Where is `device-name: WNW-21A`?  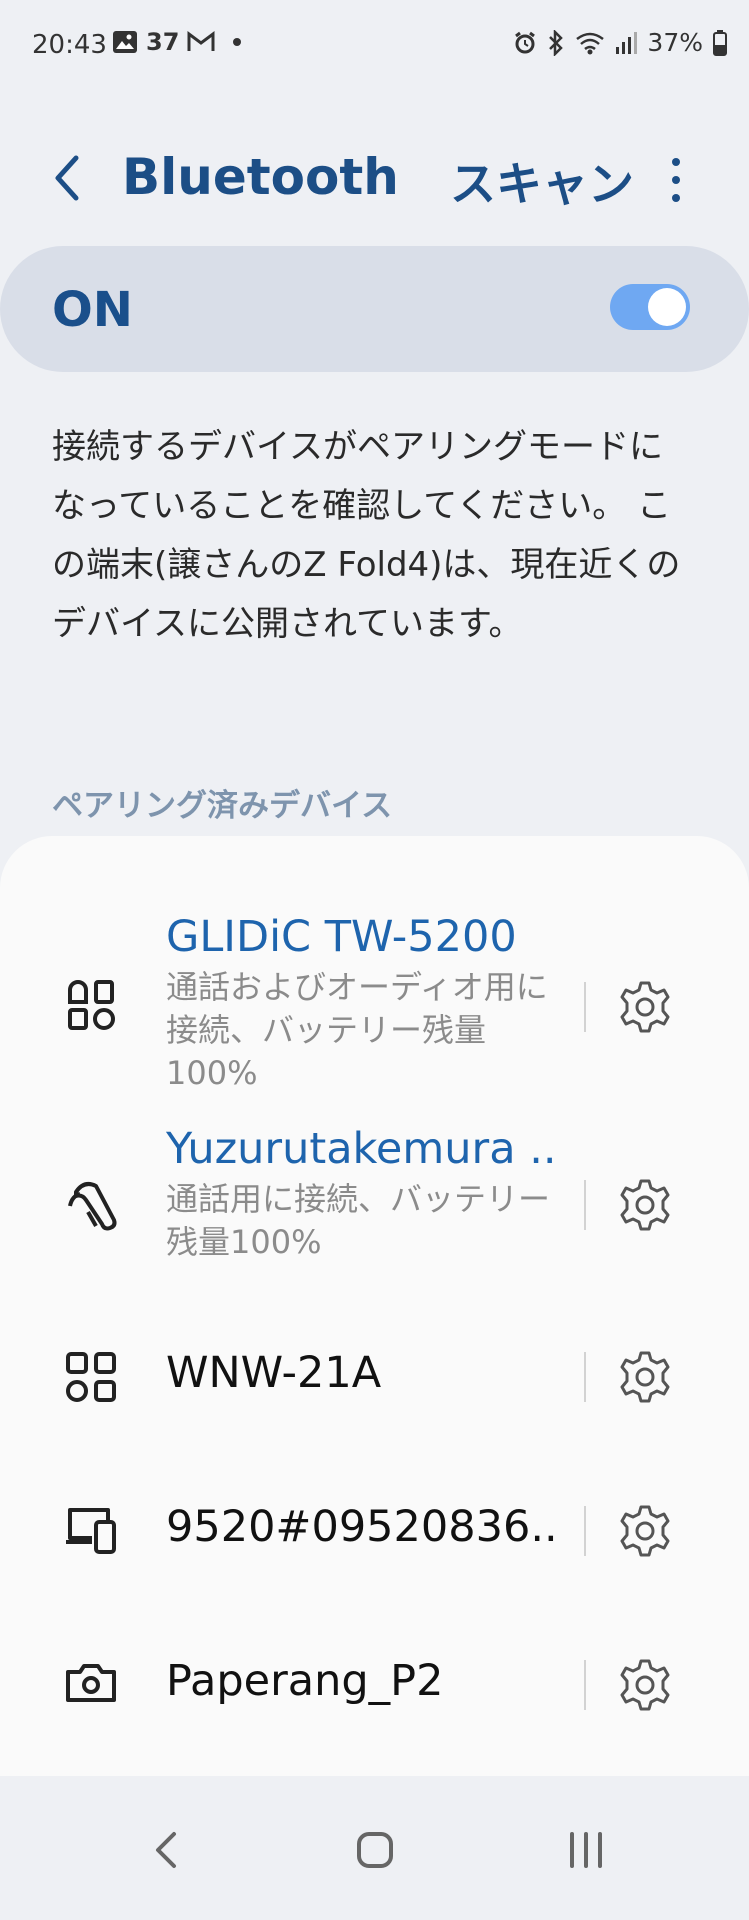
device-name: WNW-21A is located at coordinates (274, 1373).